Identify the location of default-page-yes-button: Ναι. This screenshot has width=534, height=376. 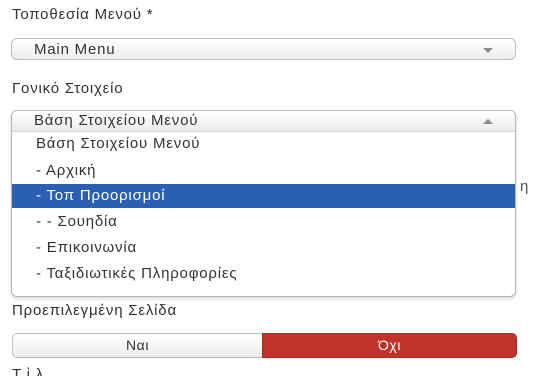
(137, 345).